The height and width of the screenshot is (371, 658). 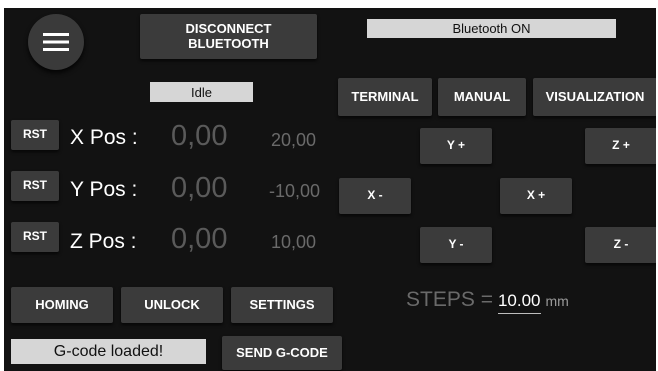 I want to click on menu-button, so click(x=56, y=42).